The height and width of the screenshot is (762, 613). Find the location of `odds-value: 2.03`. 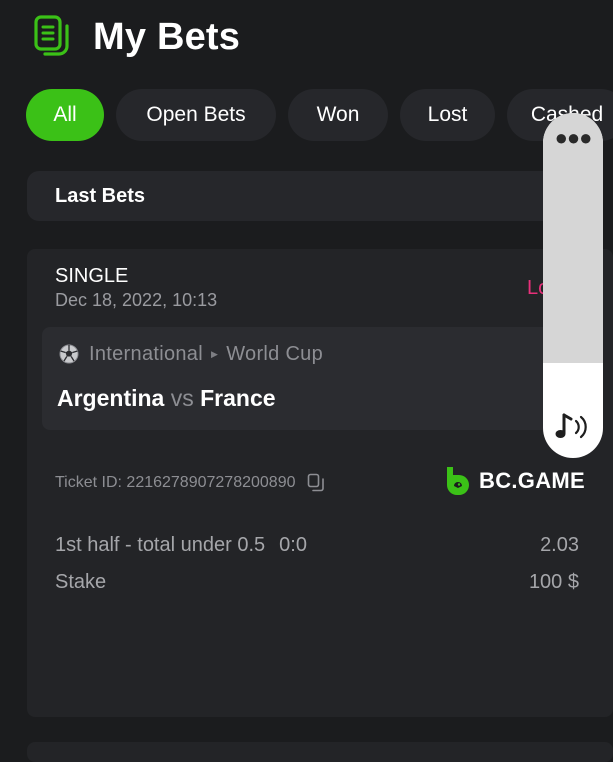

odds-value: 2.03 is located at coordinates (559, 545).